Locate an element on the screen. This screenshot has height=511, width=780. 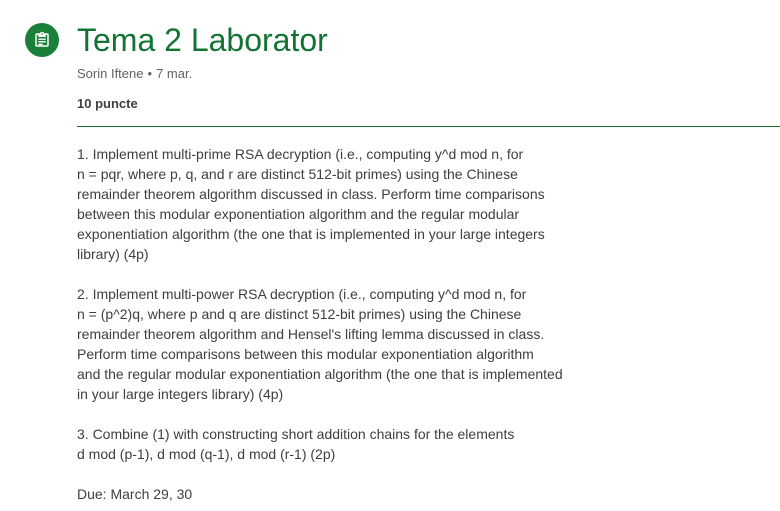
task-2-line: in your large integers library) (4p) is located at coordinates (180, 394).